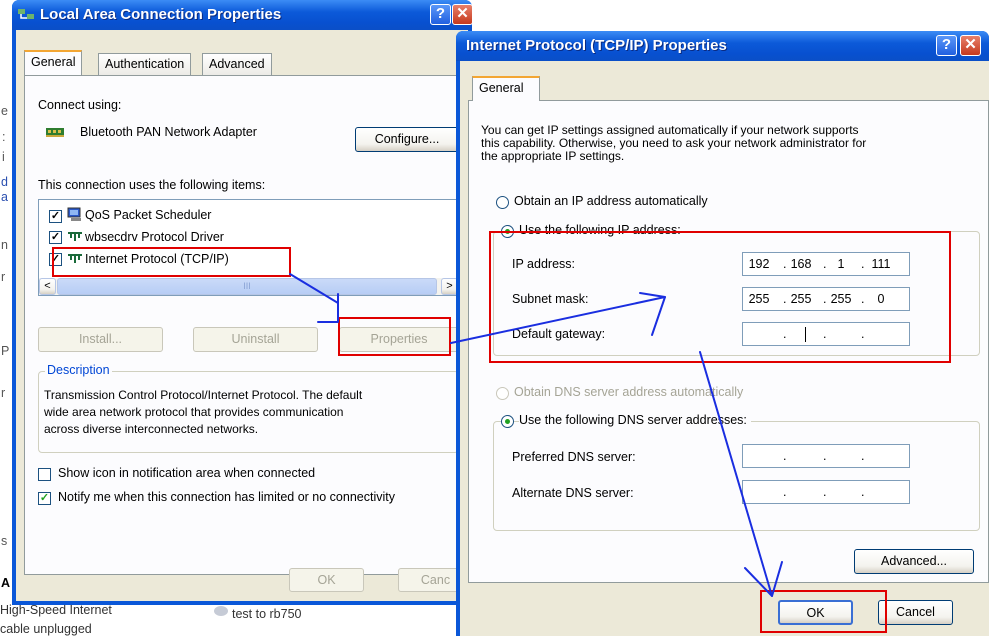 This screenshot has height=636, width=989. What do you see at coordinates (502, 202) in the screenshot?
I see `obtain-ip-radio` at bounding box center [502, 202].